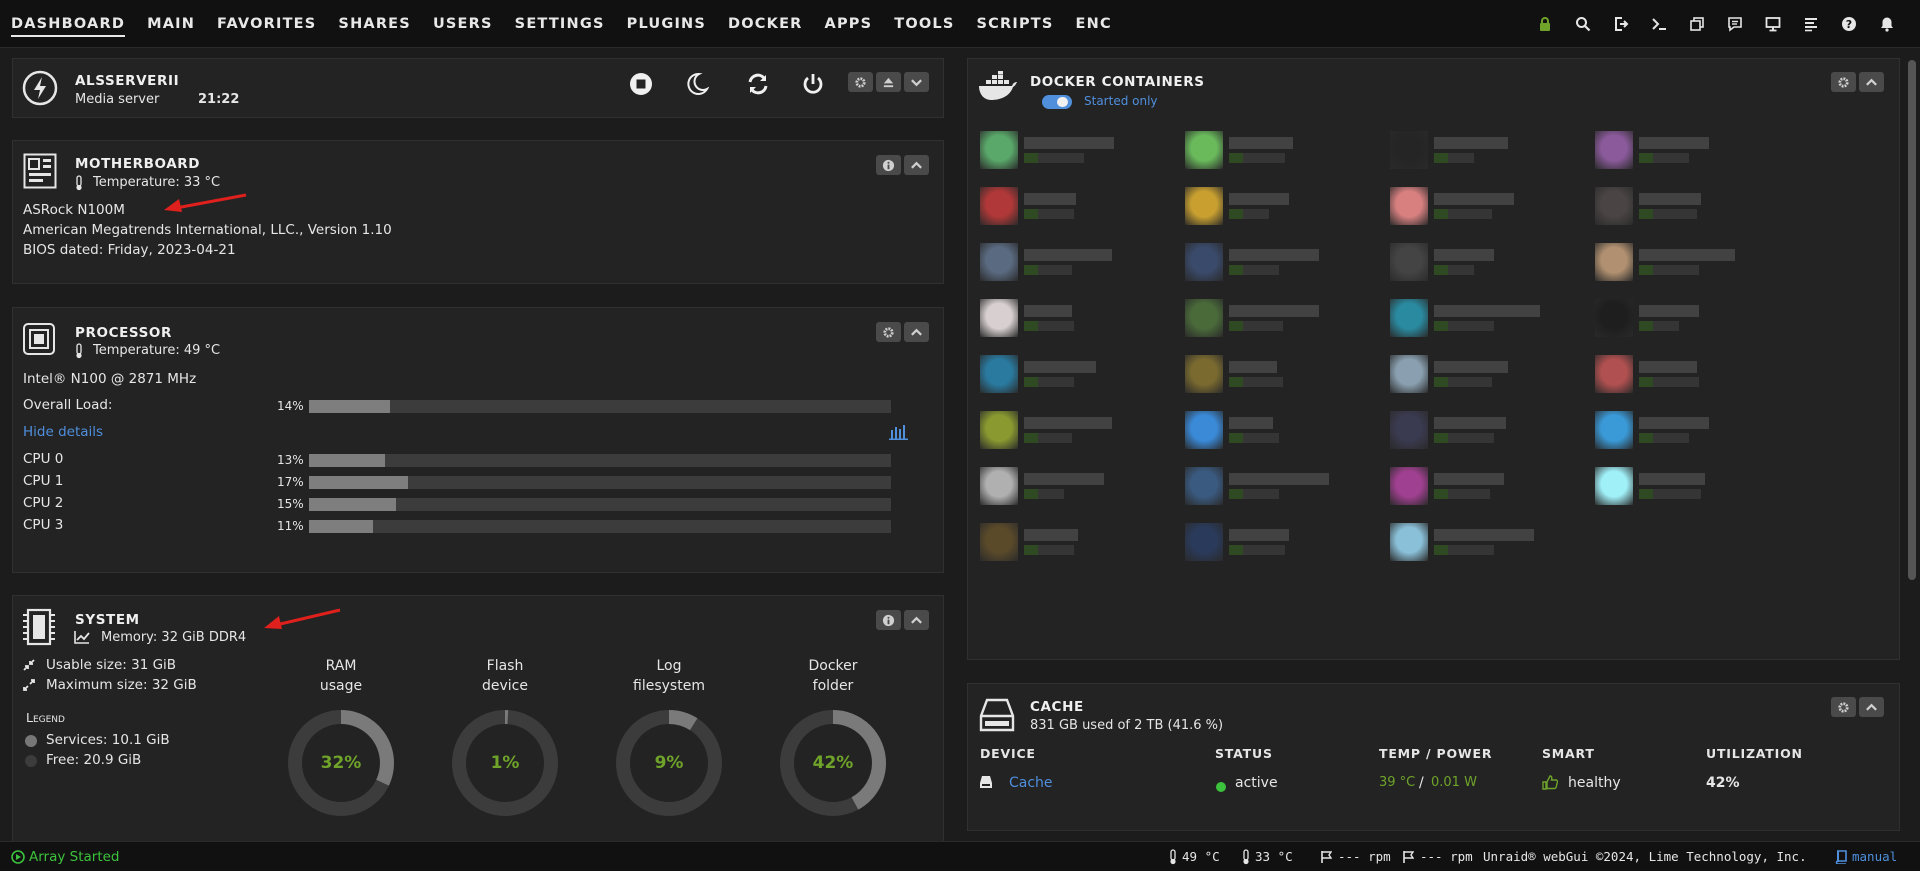  I want to click on eject-icon, so click(888, 82).